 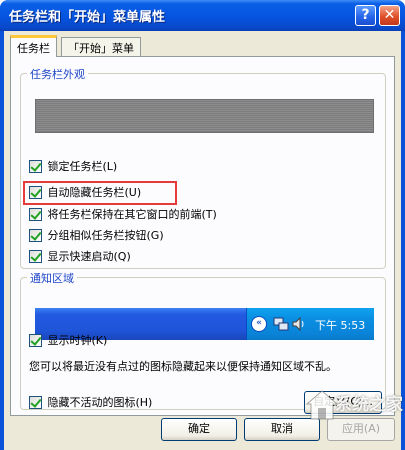 What do you see at coordinates (322, 405) in the screenshot?
I see `house-logo-icon` at bounding box center [322, 405].